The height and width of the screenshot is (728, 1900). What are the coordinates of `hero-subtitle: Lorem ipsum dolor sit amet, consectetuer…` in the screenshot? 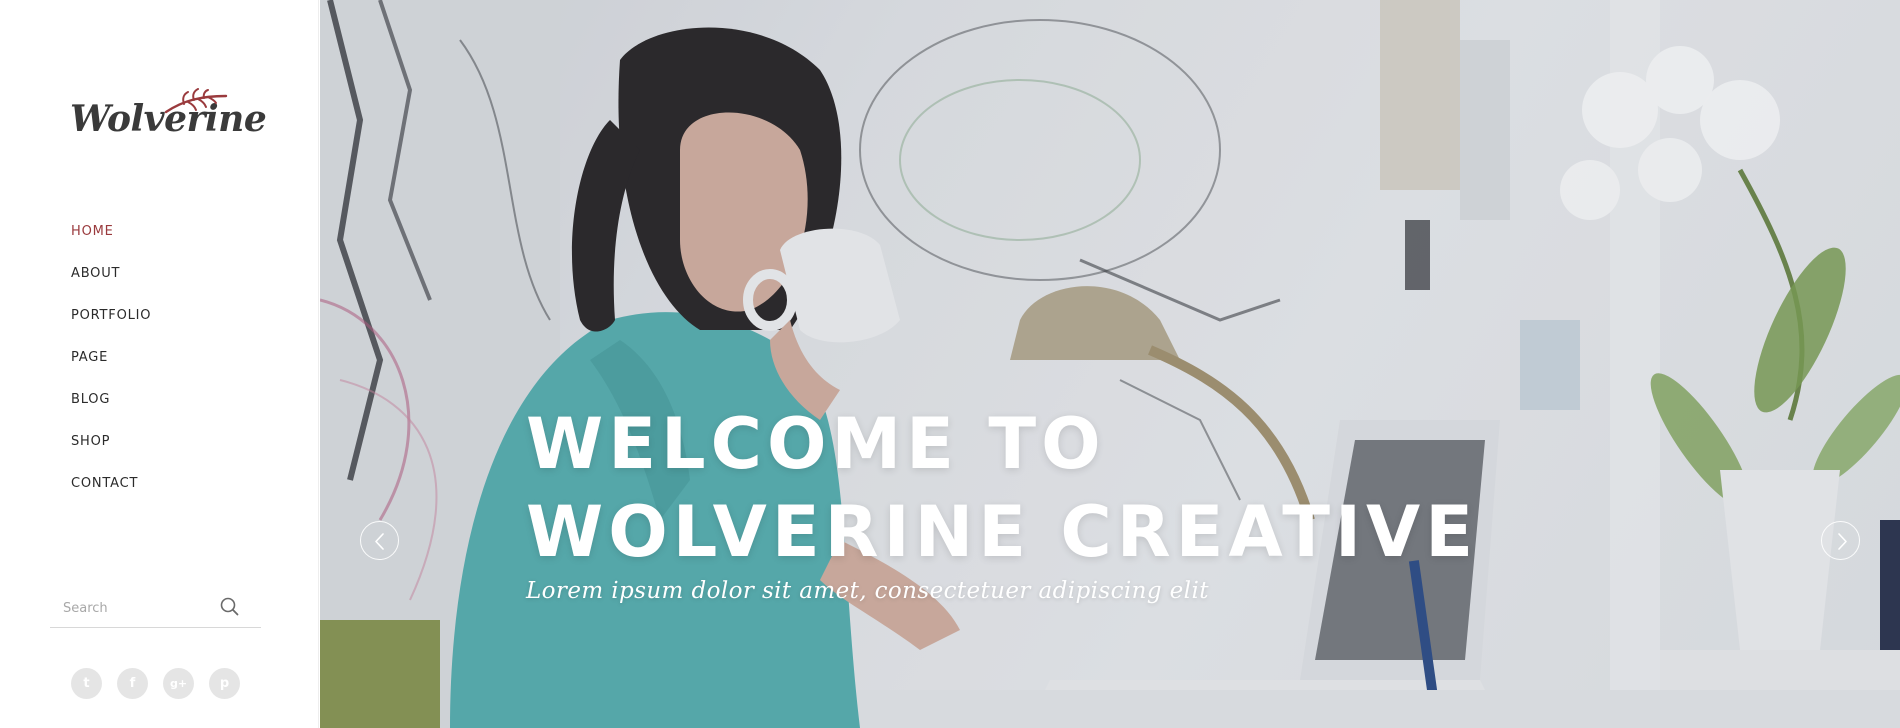 It's located at (867, 591).